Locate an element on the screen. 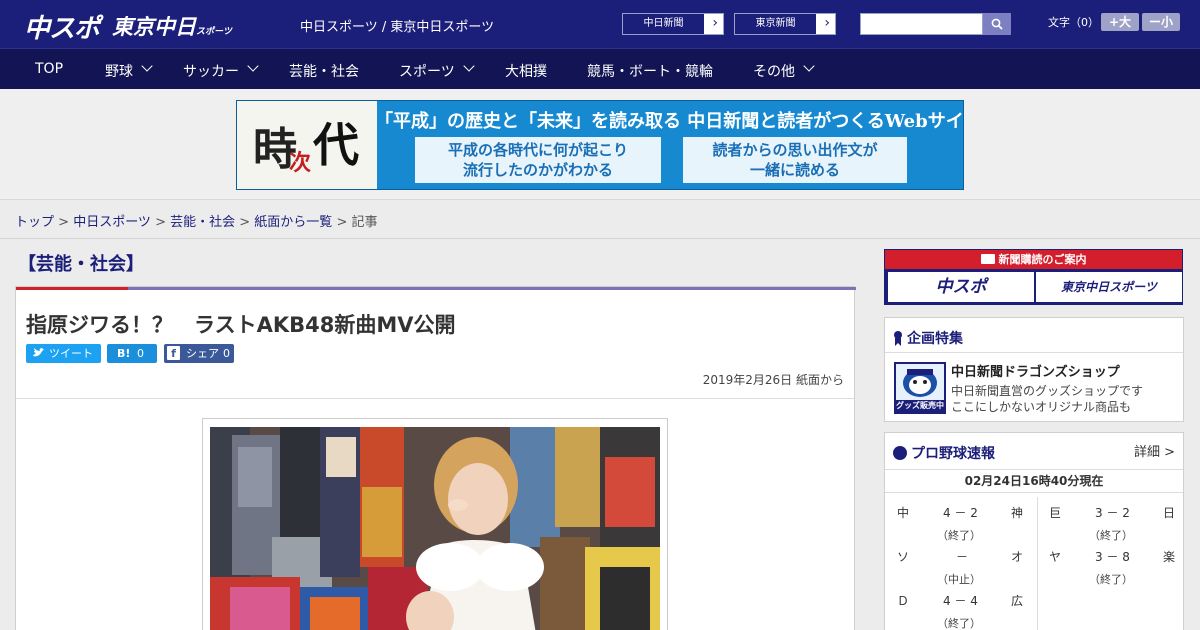 The image size is (1200, 630). tokyo-chunichi-logo: 東京中日スポーツ is located at coordinates (172, 26).